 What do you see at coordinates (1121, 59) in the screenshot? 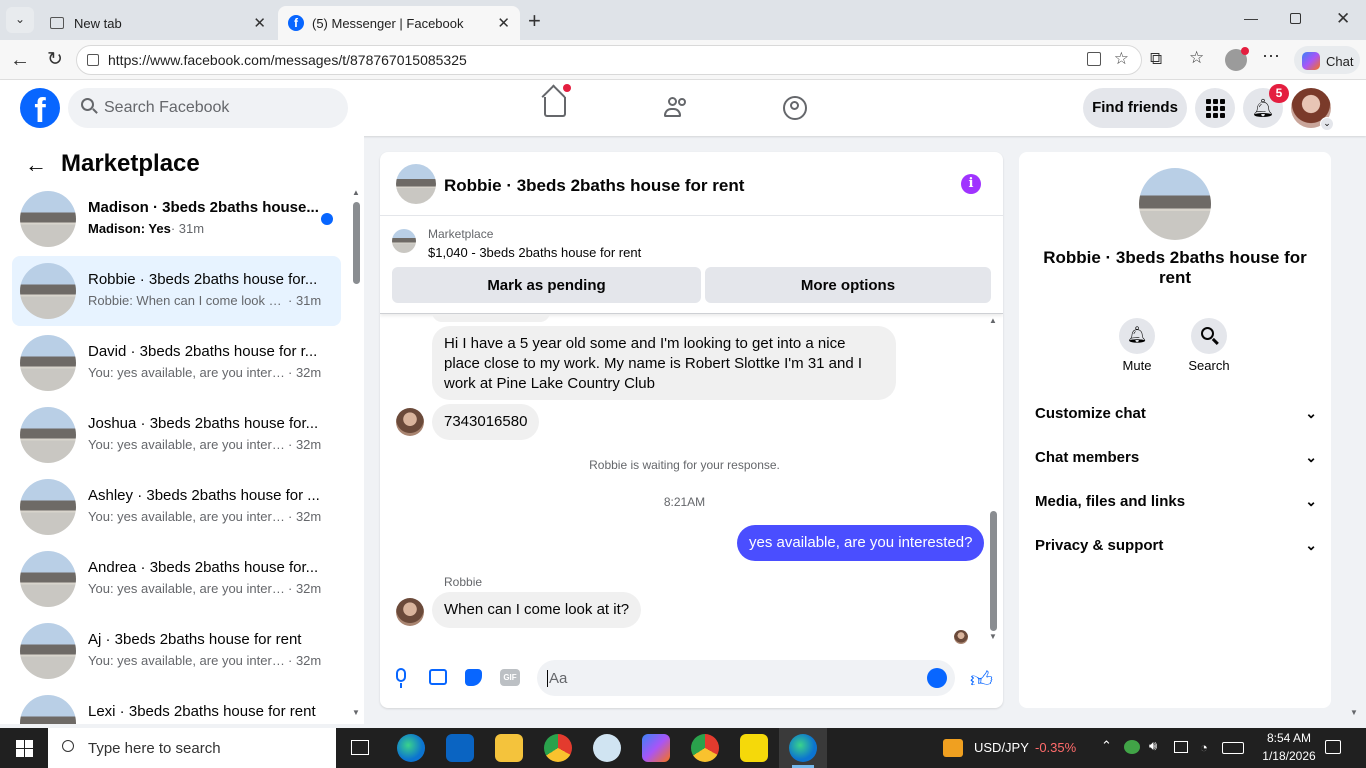
I see `favorite-star-icon: ☆` at bounding box center [1121, 59].